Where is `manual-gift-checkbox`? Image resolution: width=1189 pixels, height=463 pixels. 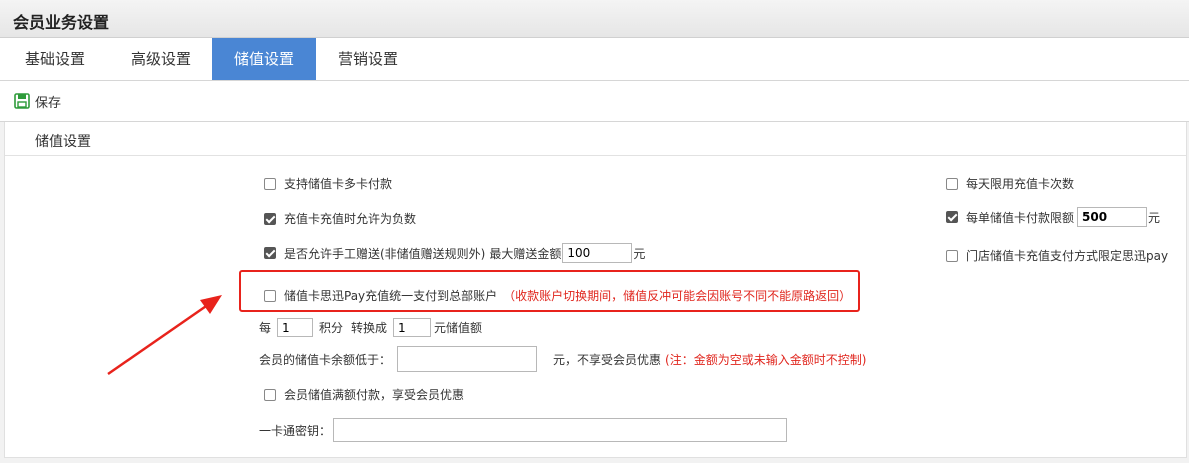
manual-gift-checkbox is located at coordinates (270, 253).